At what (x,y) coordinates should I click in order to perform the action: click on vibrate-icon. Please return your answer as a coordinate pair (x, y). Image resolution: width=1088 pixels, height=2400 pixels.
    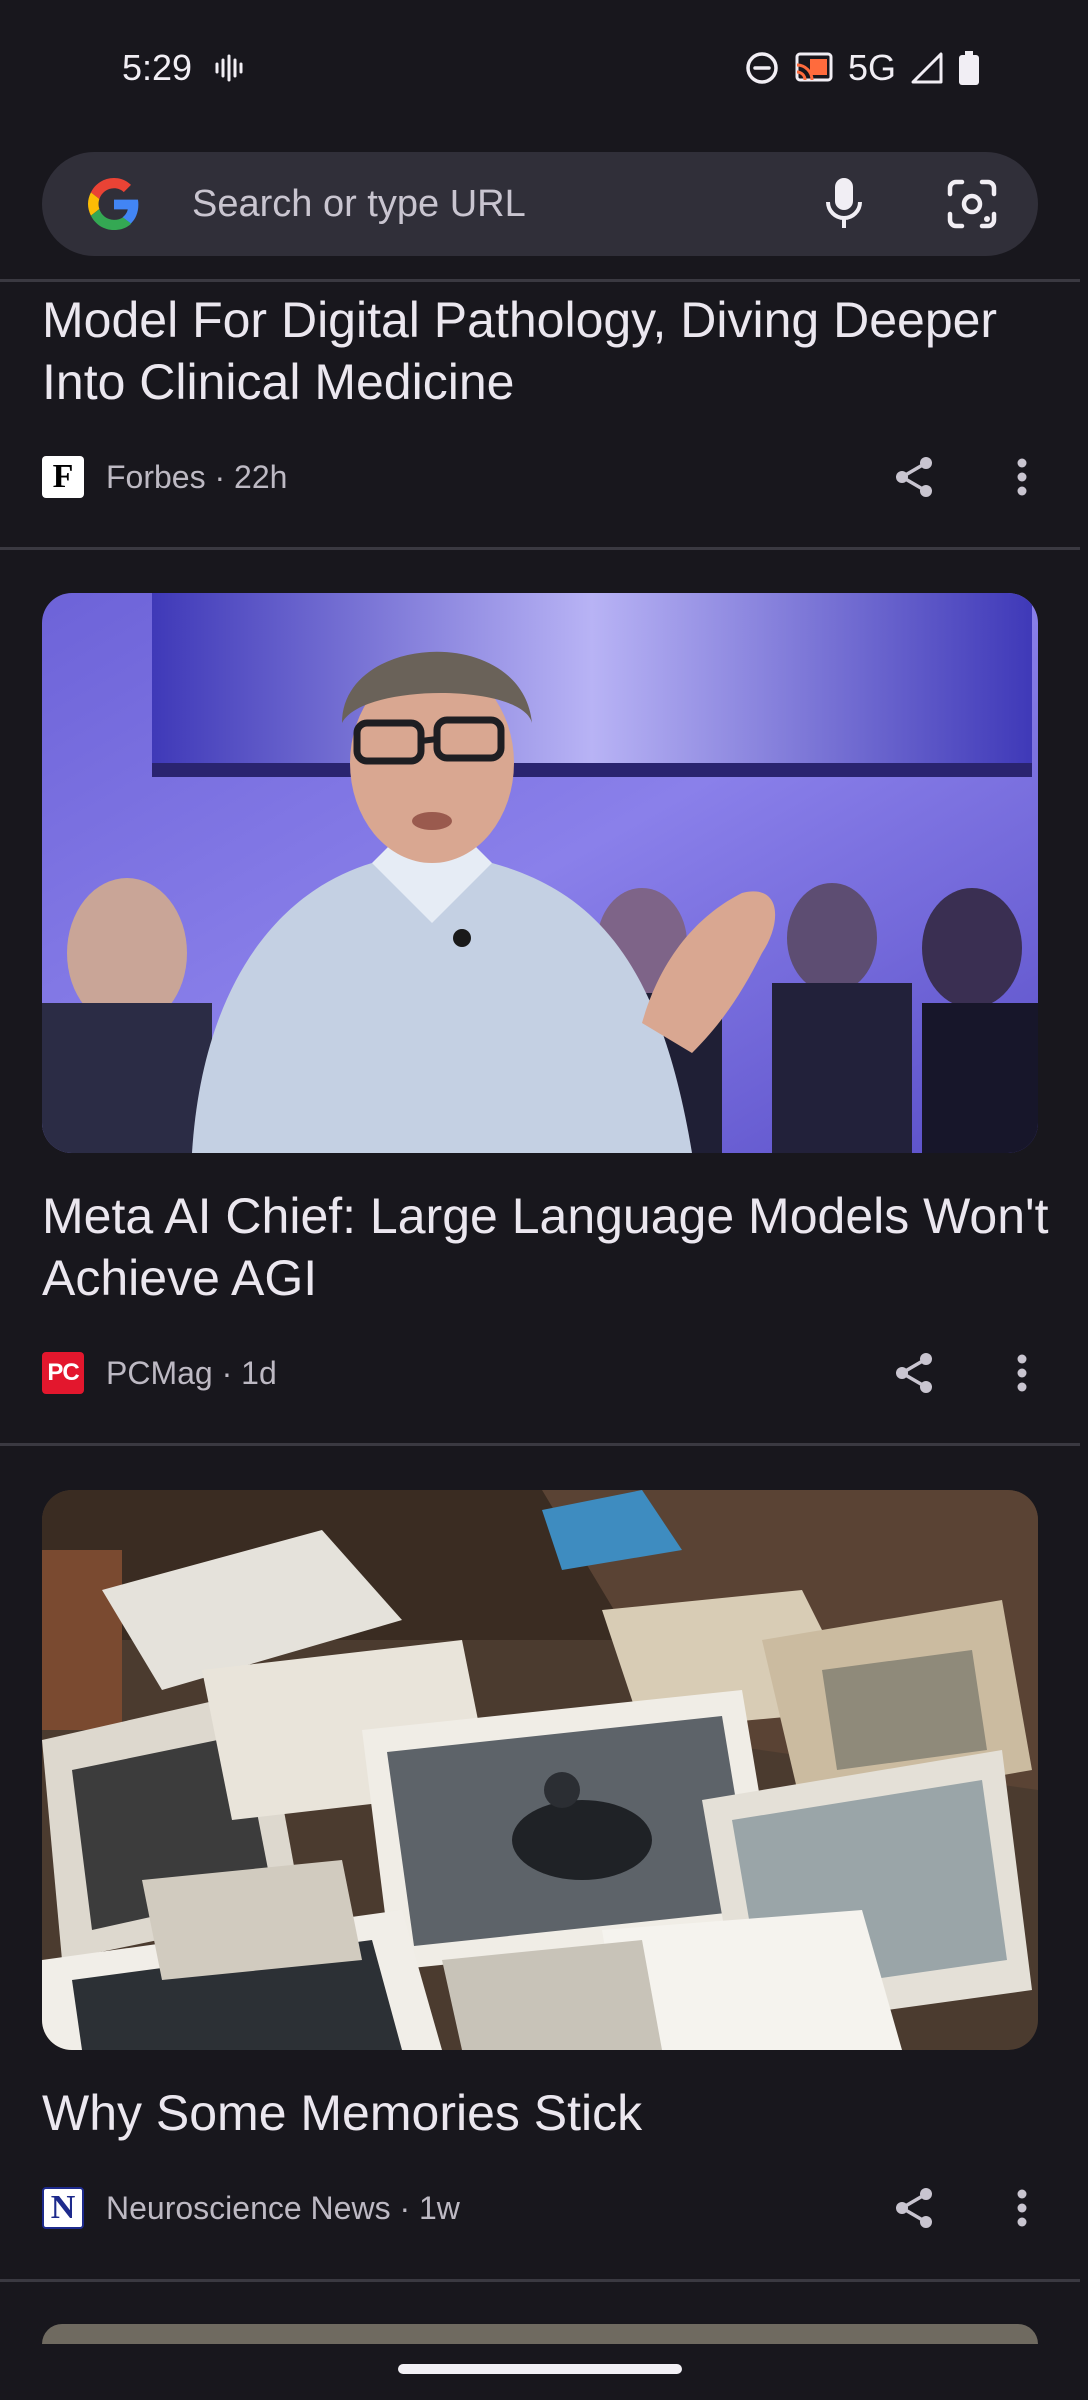
    Looking at the image, I should click on (229, 68).